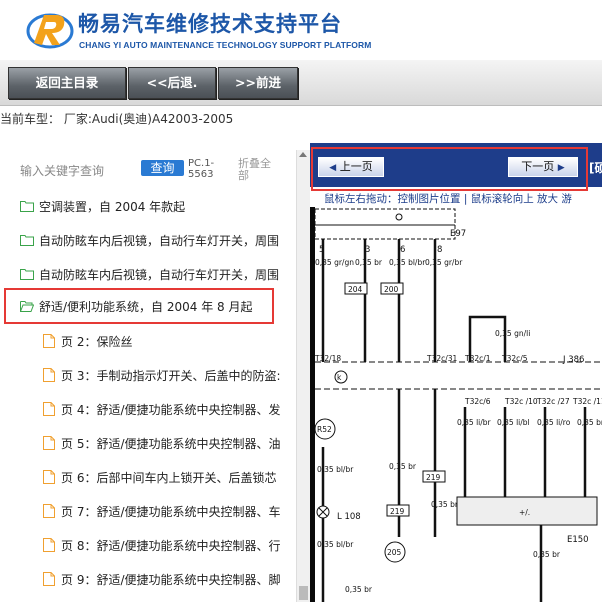 Image resolution: width=602 pixels, height=602 pixels. What do you see at coordinates (324, 429) in the screenshot?
I see `r52-label: R52` at bounding box center [324, 429].